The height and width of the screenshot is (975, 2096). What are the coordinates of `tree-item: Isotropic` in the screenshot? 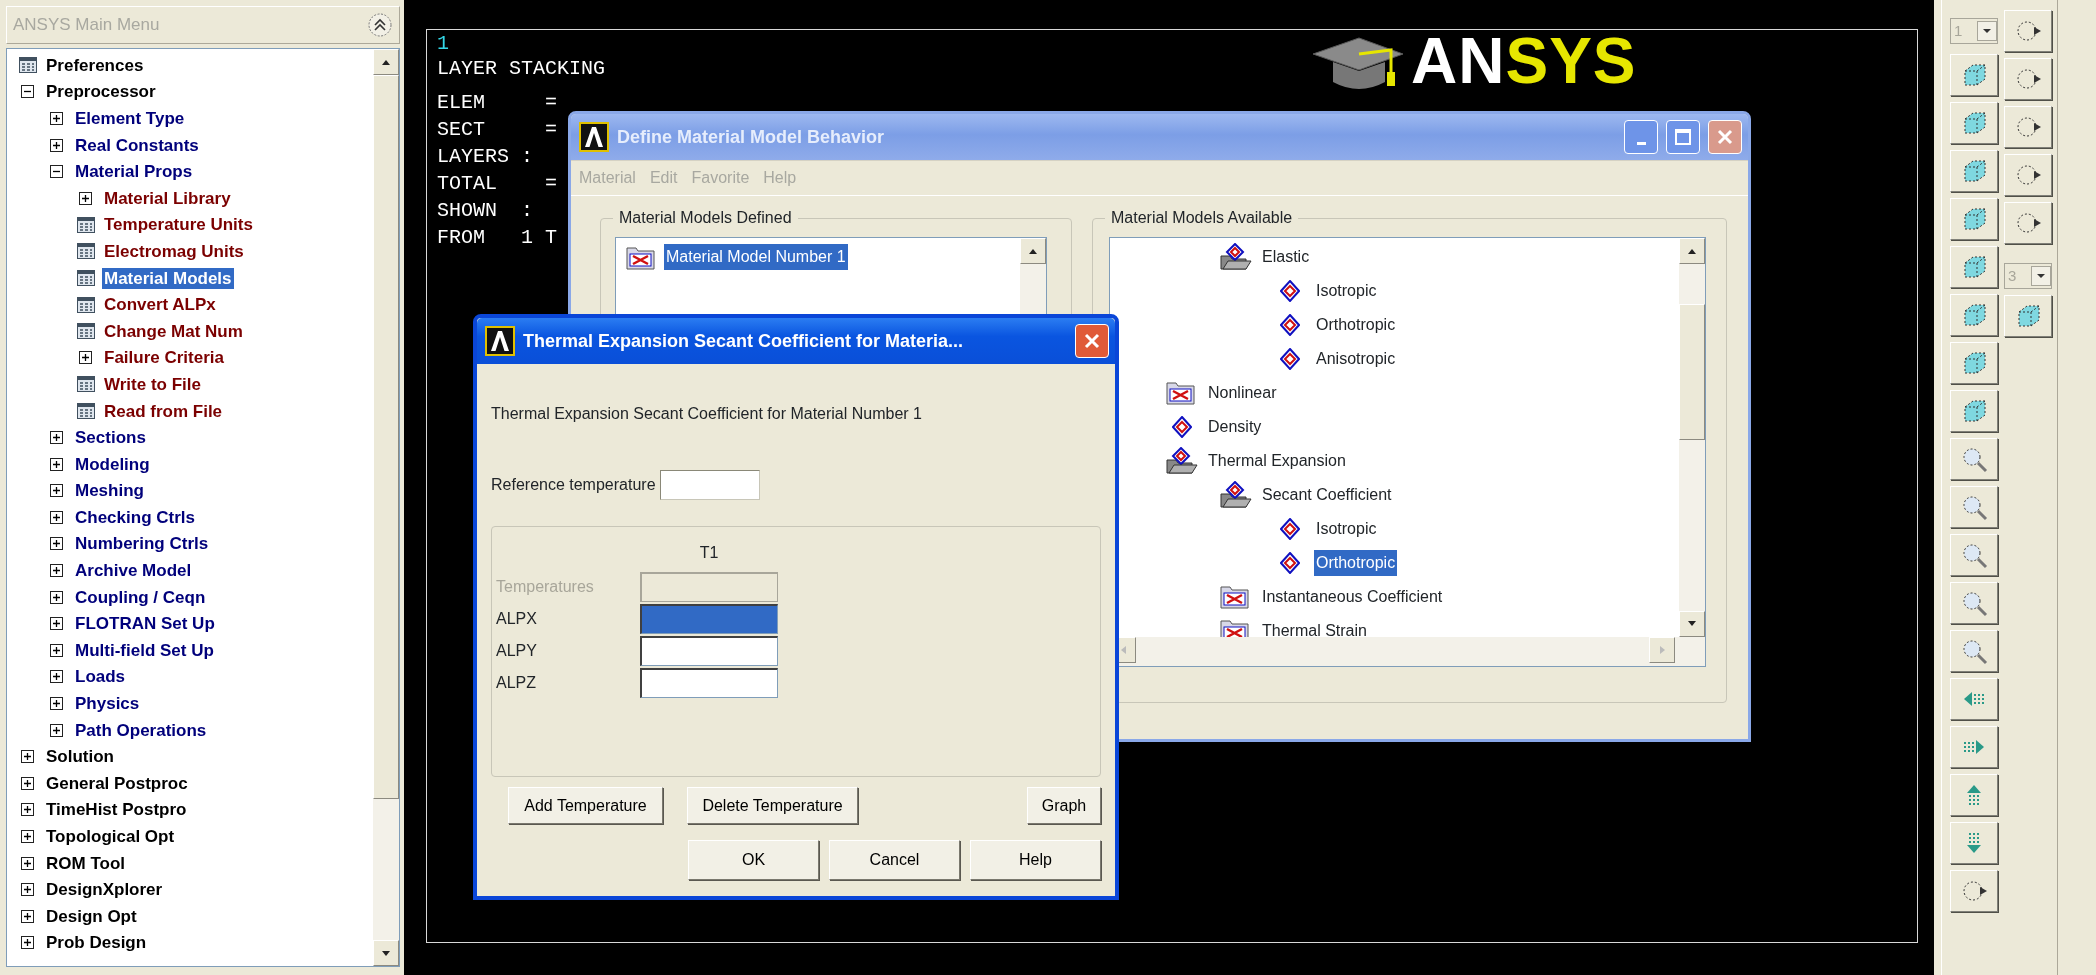 It's located at (1346, 291).